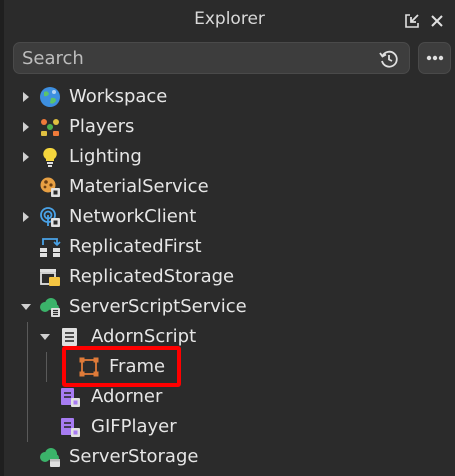  What do you see at coordinates (50, 307) in the screenshot?
I see `server-script-service-icon` at bounding box center [50, 307].